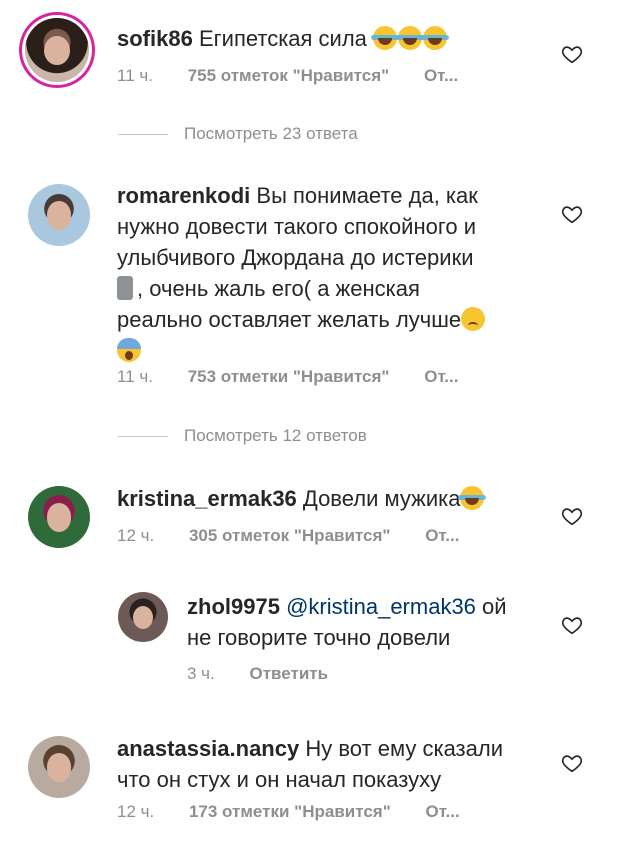 This screenshot has height=855, width=620. I want to click on reply-button: Ответить, so click(289, 673).